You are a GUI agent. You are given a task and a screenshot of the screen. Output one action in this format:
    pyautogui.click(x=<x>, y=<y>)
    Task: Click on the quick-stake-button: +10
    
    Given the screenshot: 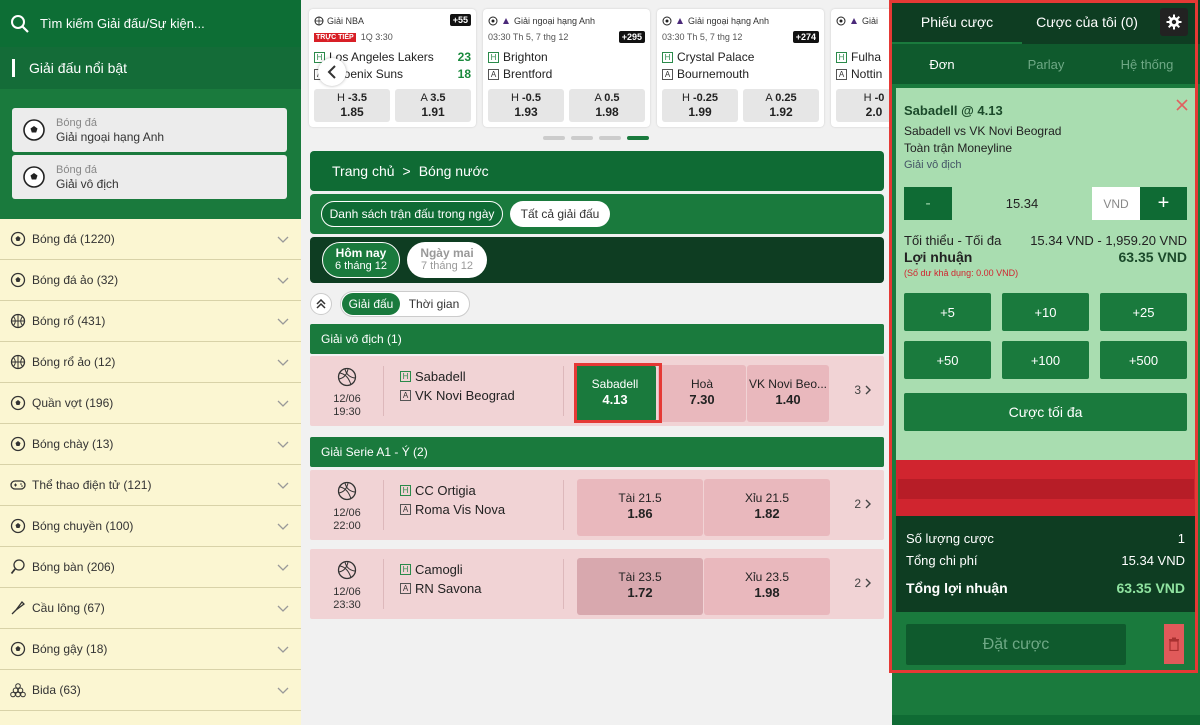 What is the action you would take?
    pyautogui.click(x=1045, y=312)
    